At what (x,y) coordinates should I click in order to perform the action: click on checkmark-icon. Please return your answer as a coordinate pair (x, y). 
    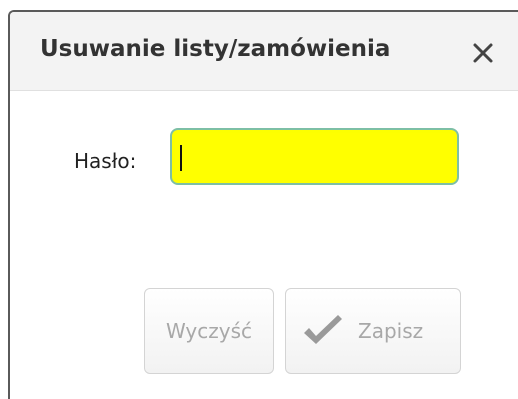
    Looking at the image, I should click on (323, 329).